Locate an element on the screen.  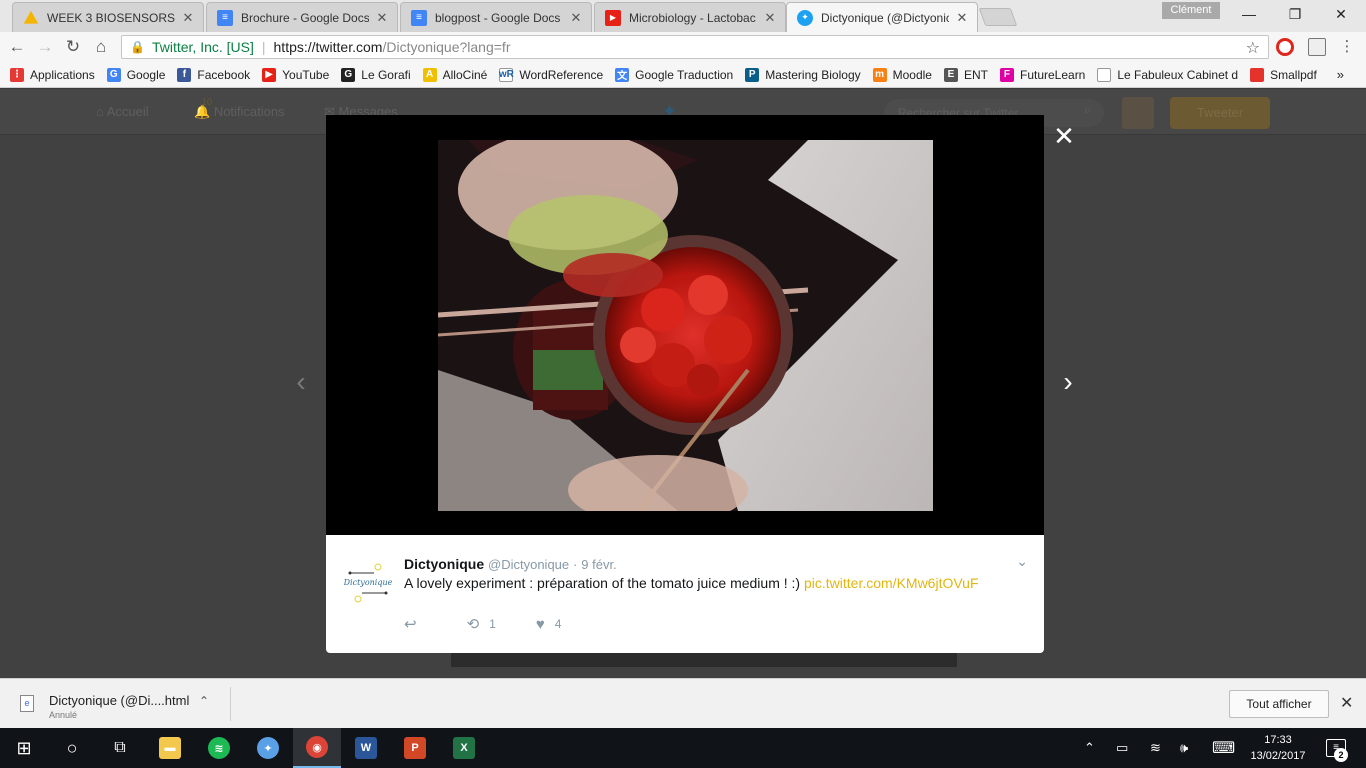
minimize-icon: — is located at coordinates (1249, 14).